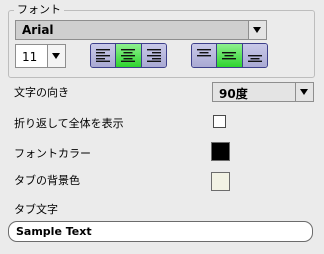  What do you see at coordinates (52, 153) in the screenshot?
I see `font-color-label: フォントカラー` at bounding box center [52, 153].